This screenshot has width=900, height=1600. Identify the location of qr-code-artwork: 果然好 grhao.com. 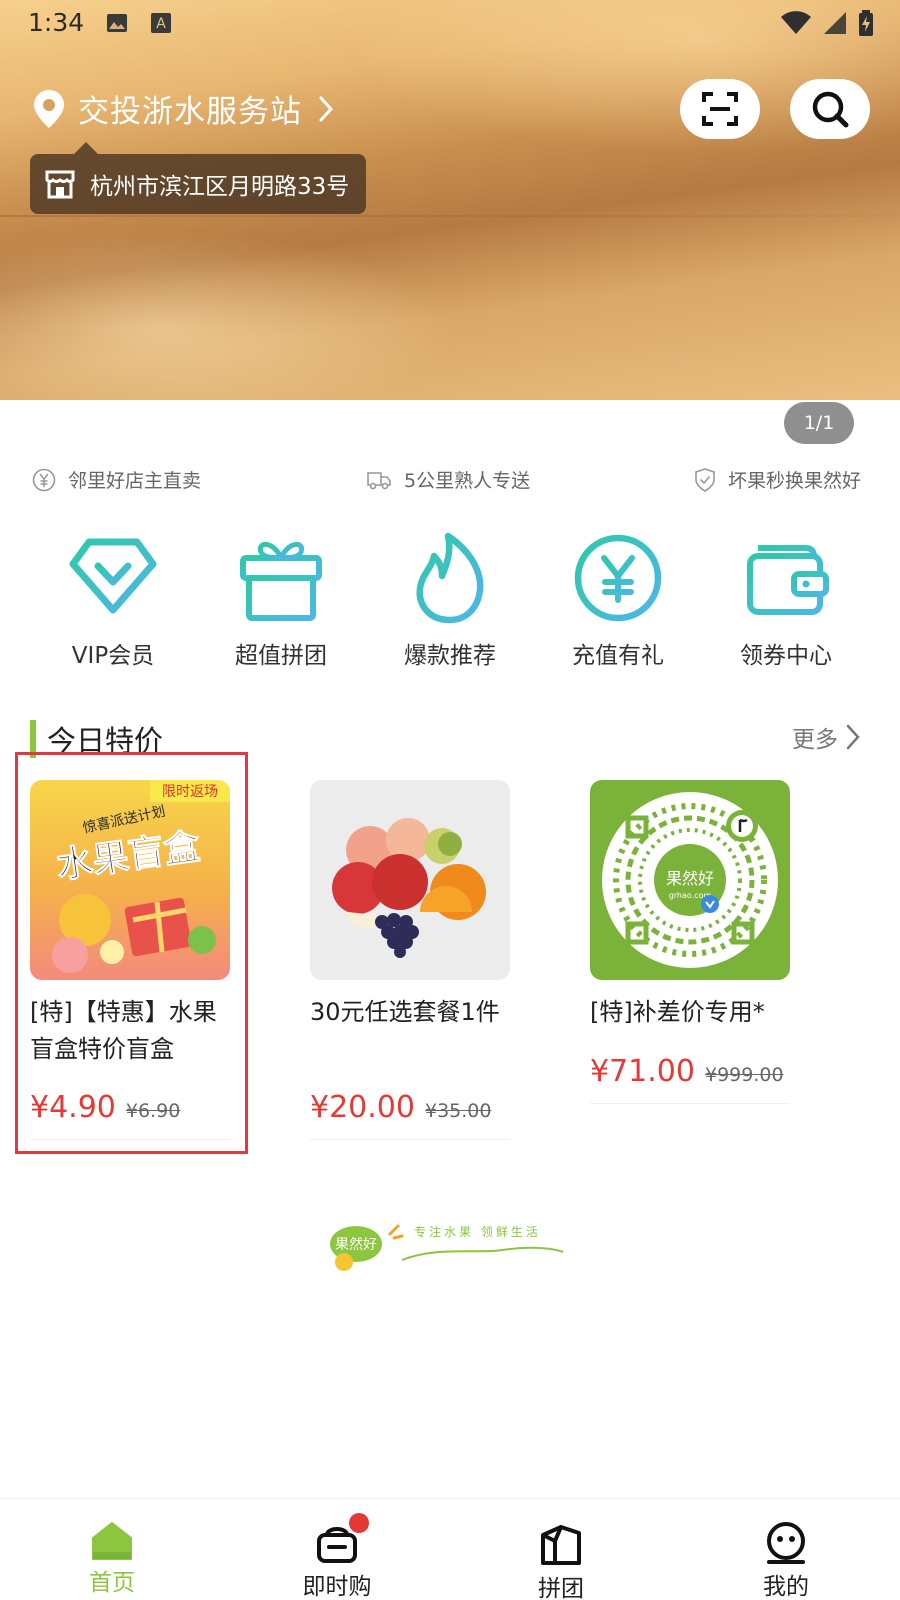
(690, 880).